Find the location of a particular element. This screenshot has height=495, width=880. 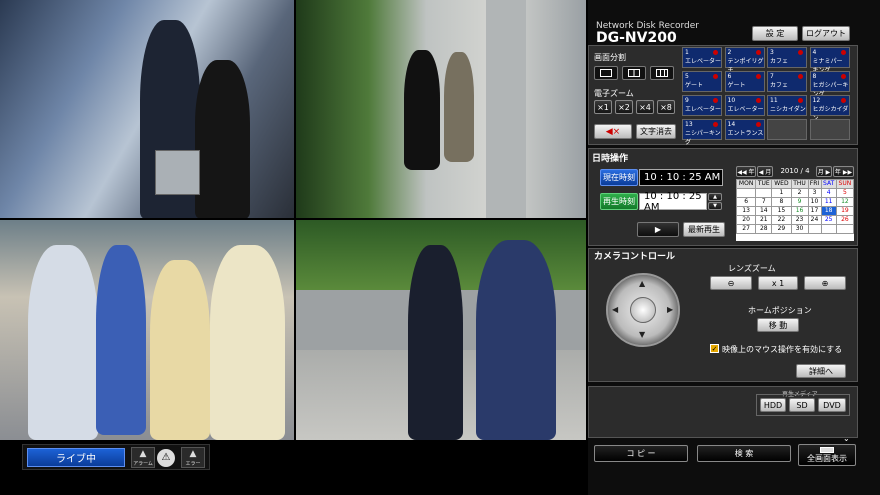

mouse-enable-checkbox: ✓ is located at coordinates (714, 348).